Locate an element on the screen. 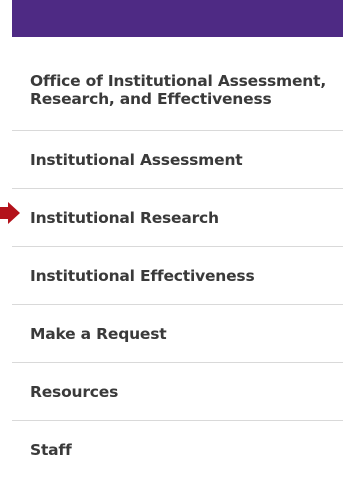 The height and width of the screenshot is (477, 343). nav-item-make-a-request: Make a Request is located at coordinates (177, 334).